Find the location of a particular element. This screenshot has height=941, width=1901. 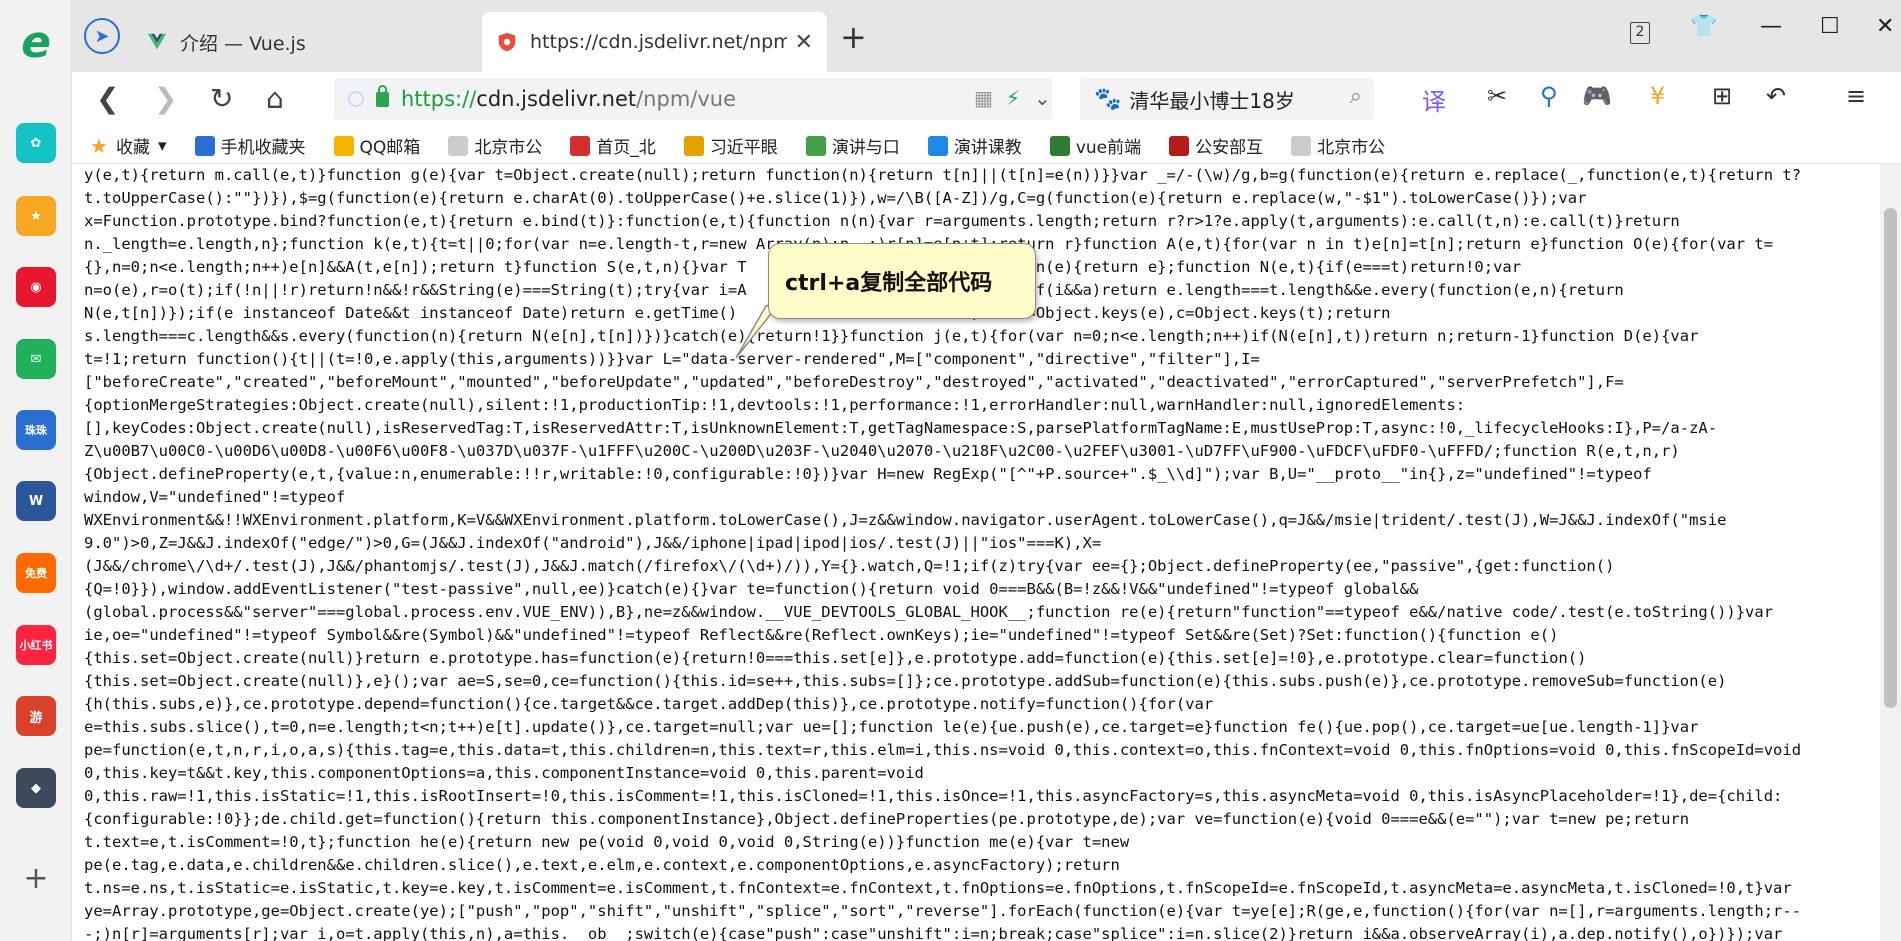

qr-code-icon: ▦ is located at coordinates (983, 98).